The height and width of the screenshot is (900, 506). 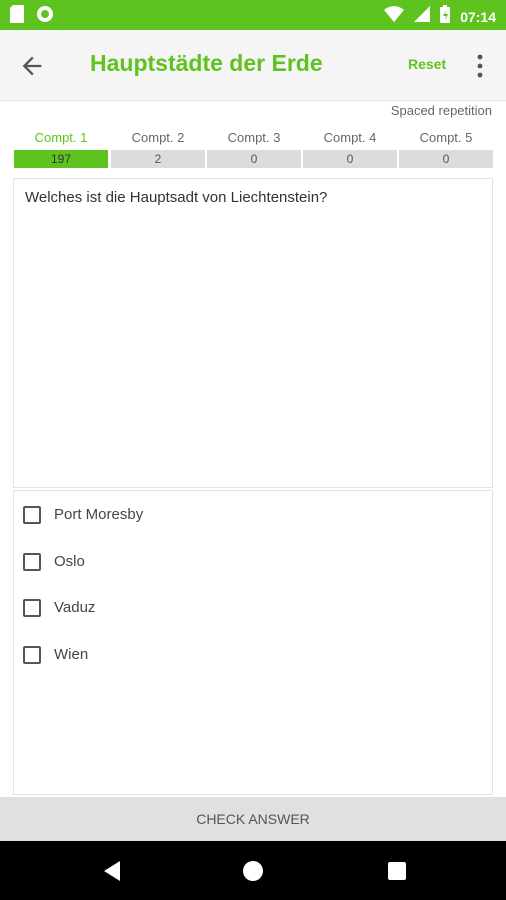 I want to click on nav-home-icon, so click(x=253, y=871).